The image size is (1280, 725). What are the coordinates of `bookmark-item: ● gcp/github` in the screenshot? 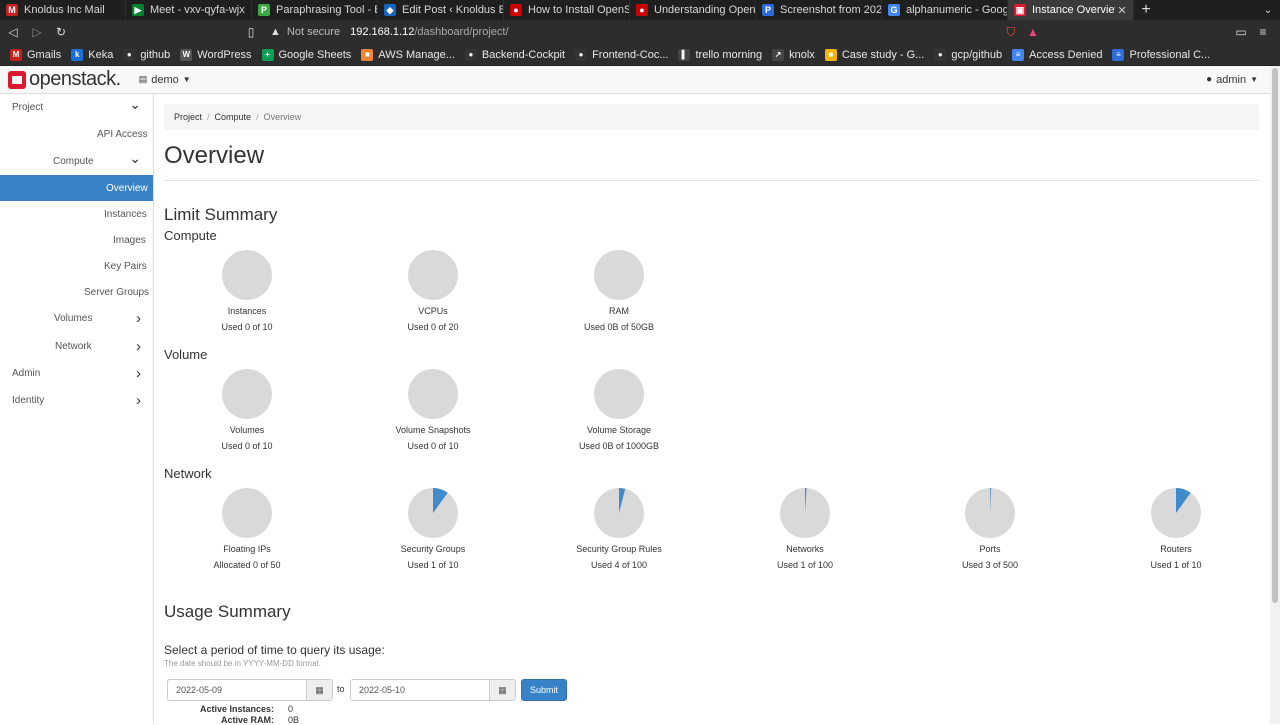 It's located at (968, 54).